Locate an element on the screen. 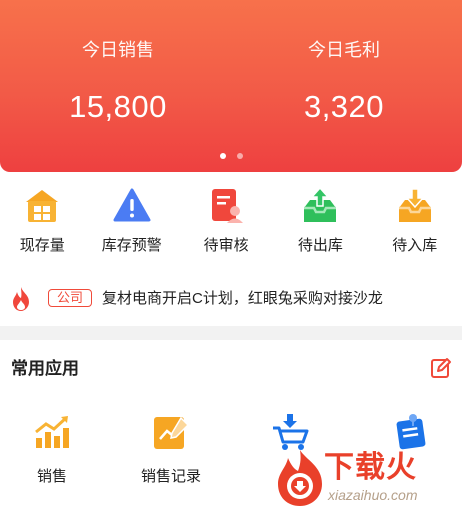  bar-chart-icon is located at coordinates (52, 432).